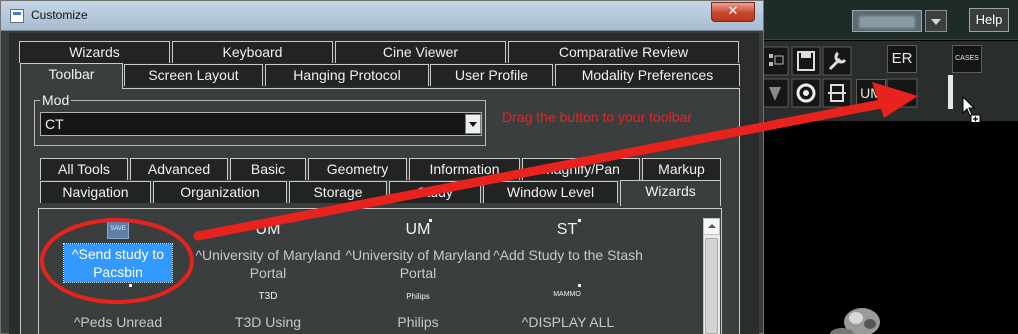 This screenshot has height=334, width=1018. I want to click on category-tab-wizards: Wizards, so click(670, 193).